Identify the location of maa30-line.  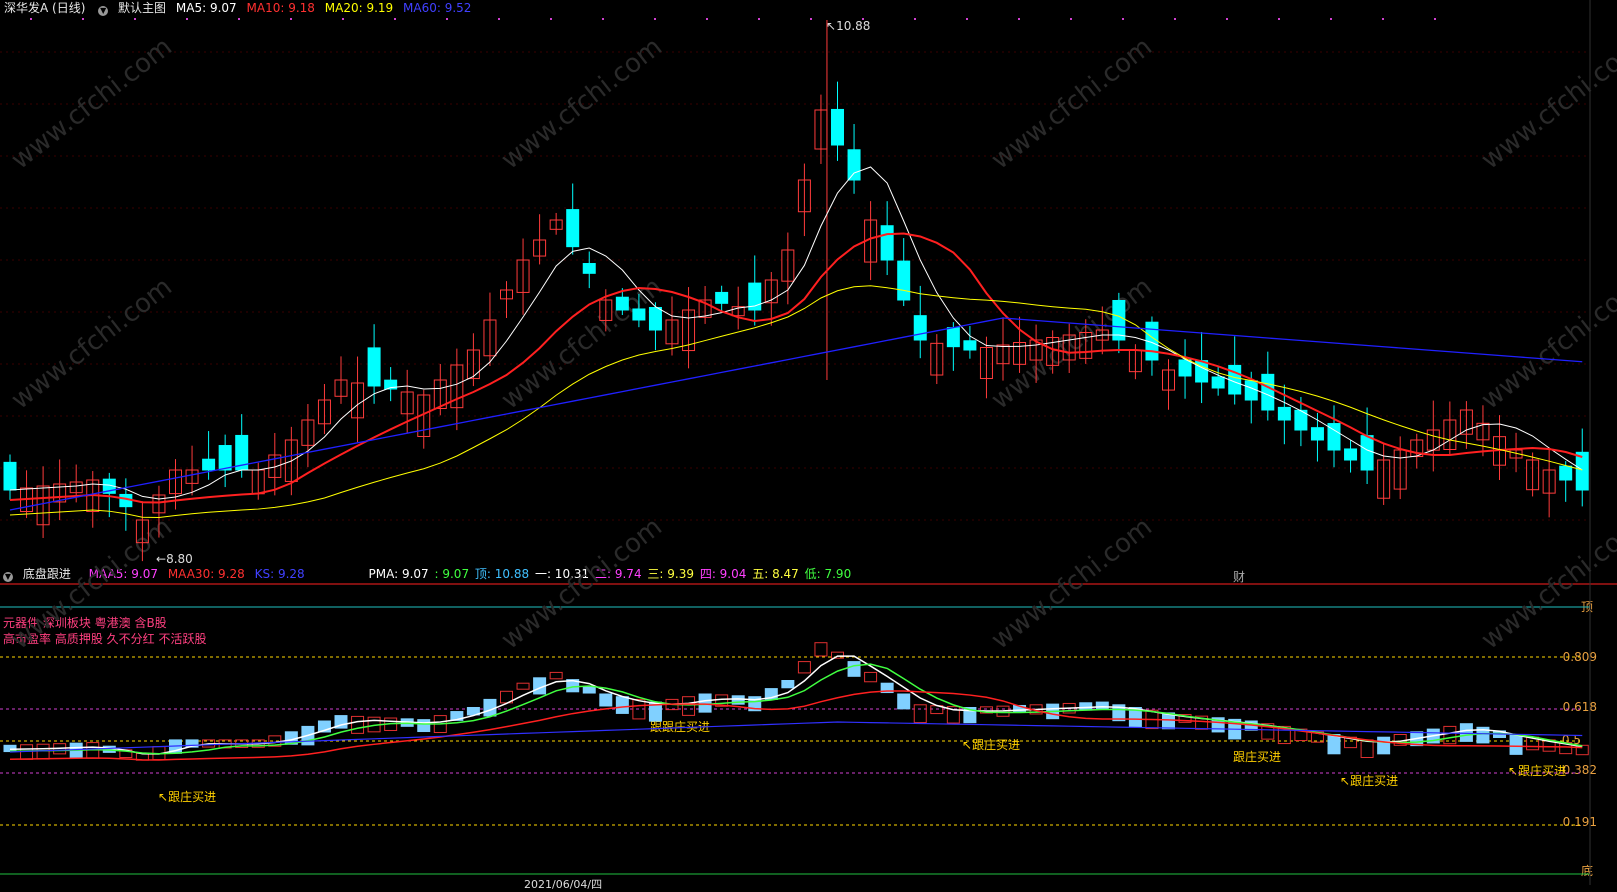
(796, 725).